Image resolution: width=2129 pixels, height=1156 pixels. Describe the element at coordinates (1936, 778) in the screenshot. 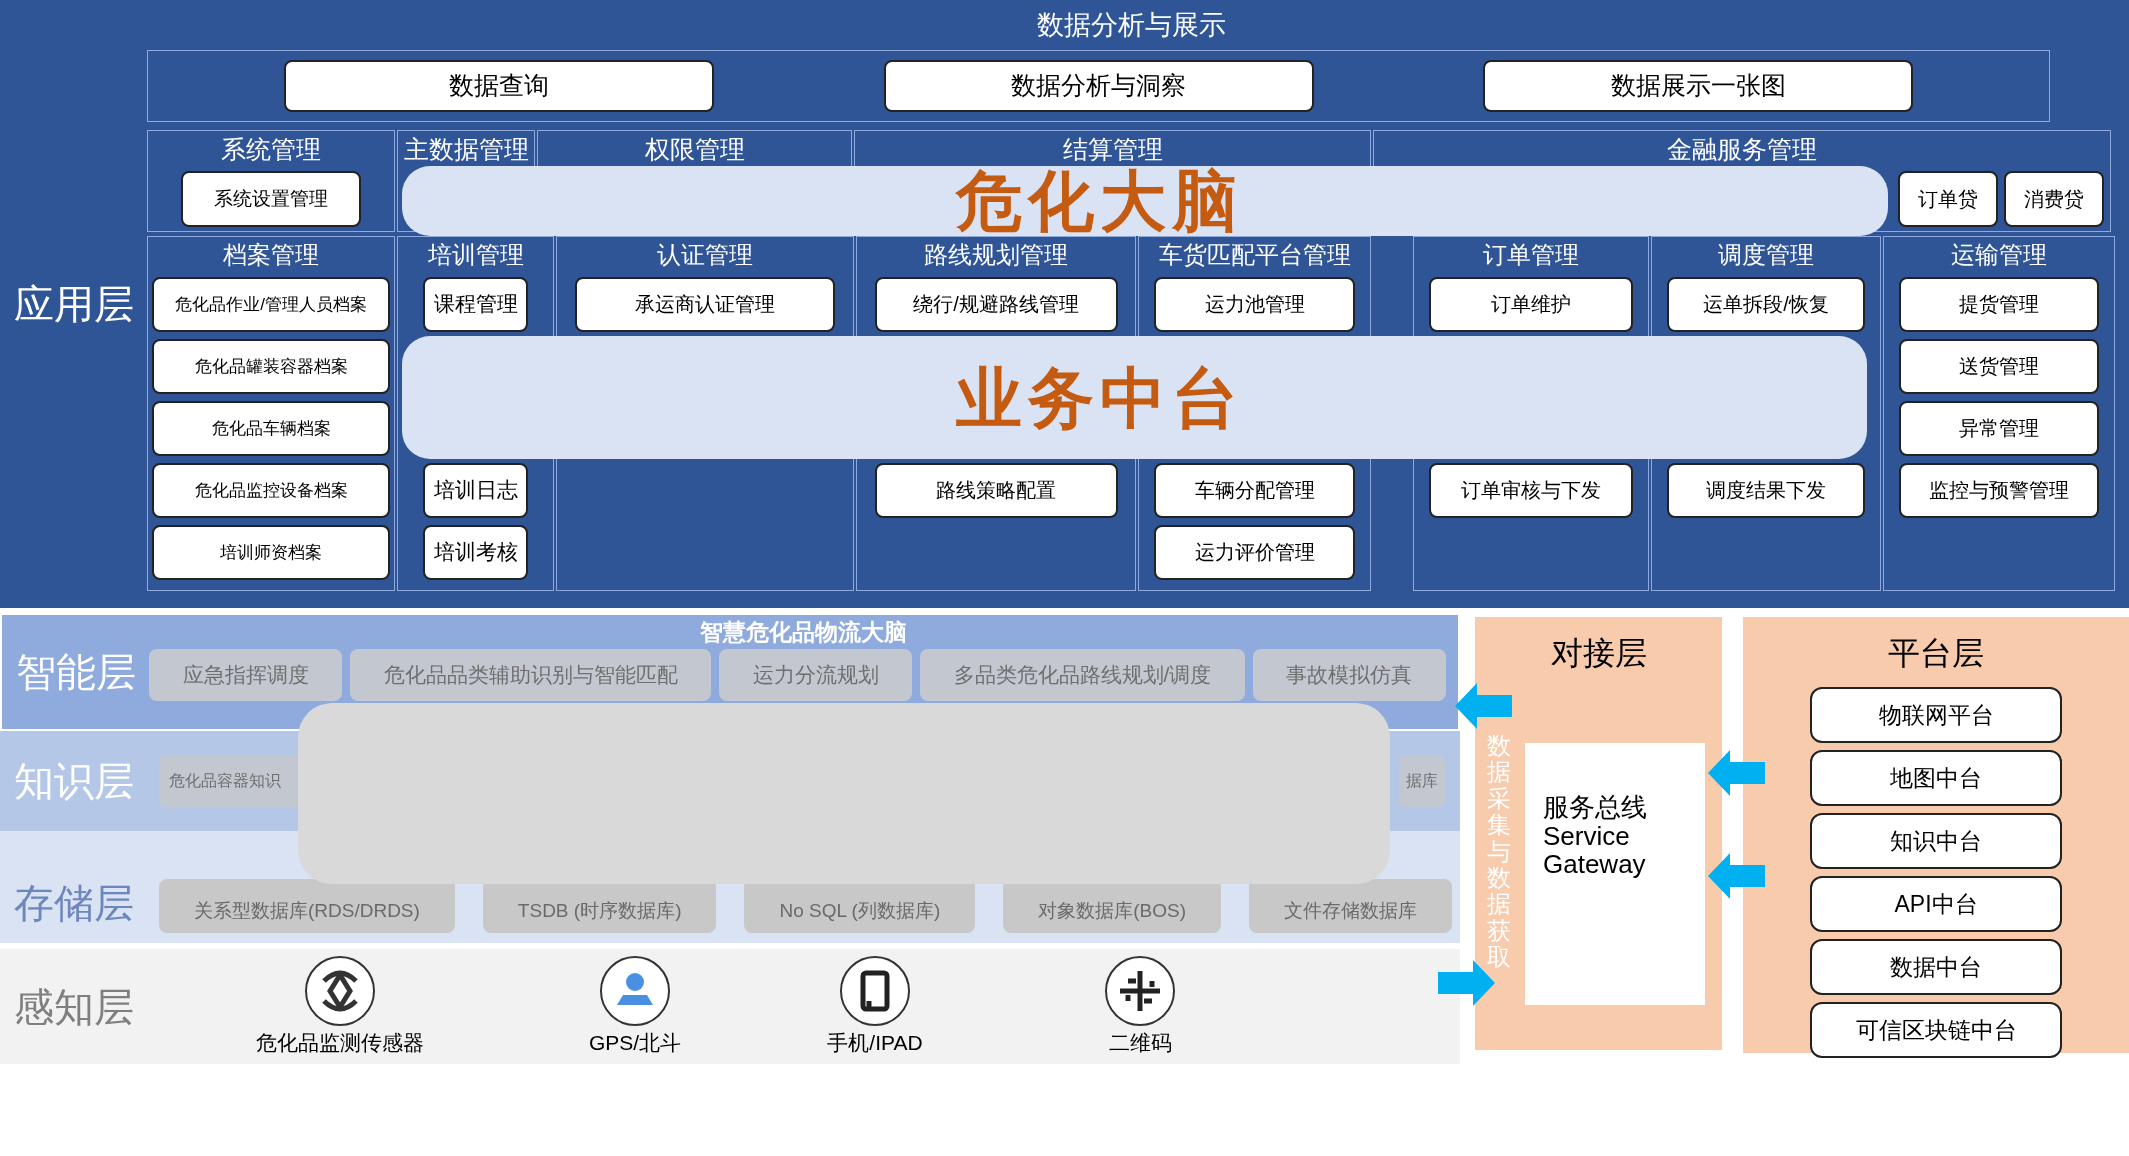

I see `module-button: 地图中台` at that location.